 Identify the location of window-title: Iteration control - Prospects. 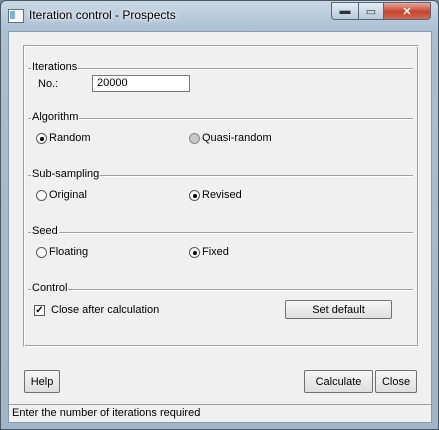
(102, 15).